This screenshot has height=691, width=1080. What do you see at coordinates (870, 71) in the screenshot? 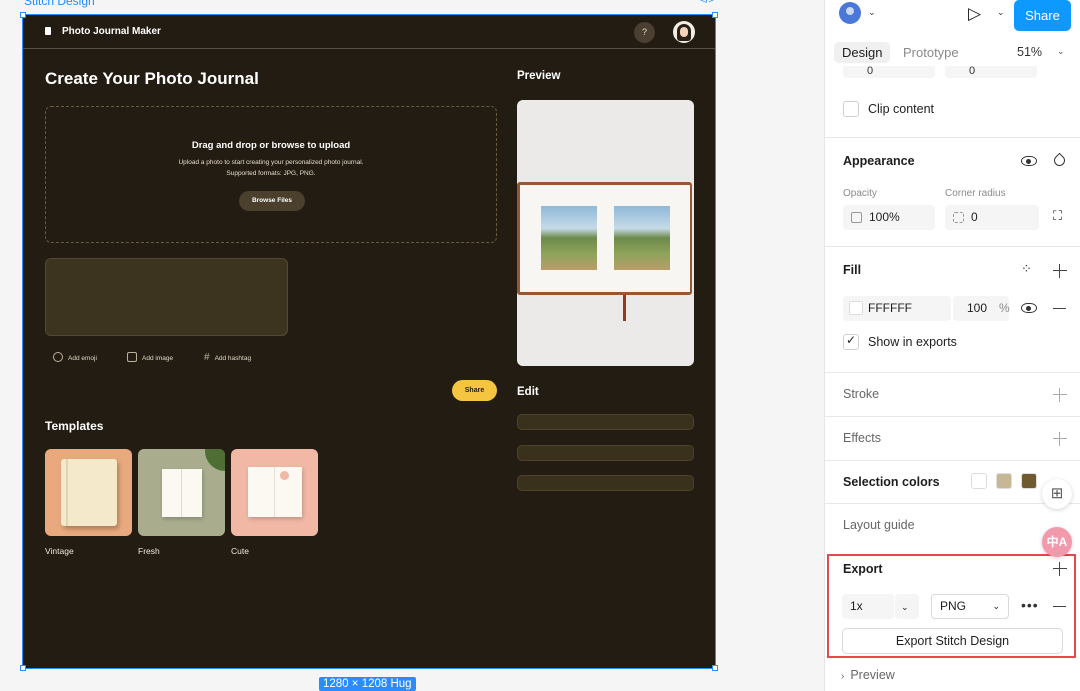
I see `x-value: 0` at bounding box center [870, 71].